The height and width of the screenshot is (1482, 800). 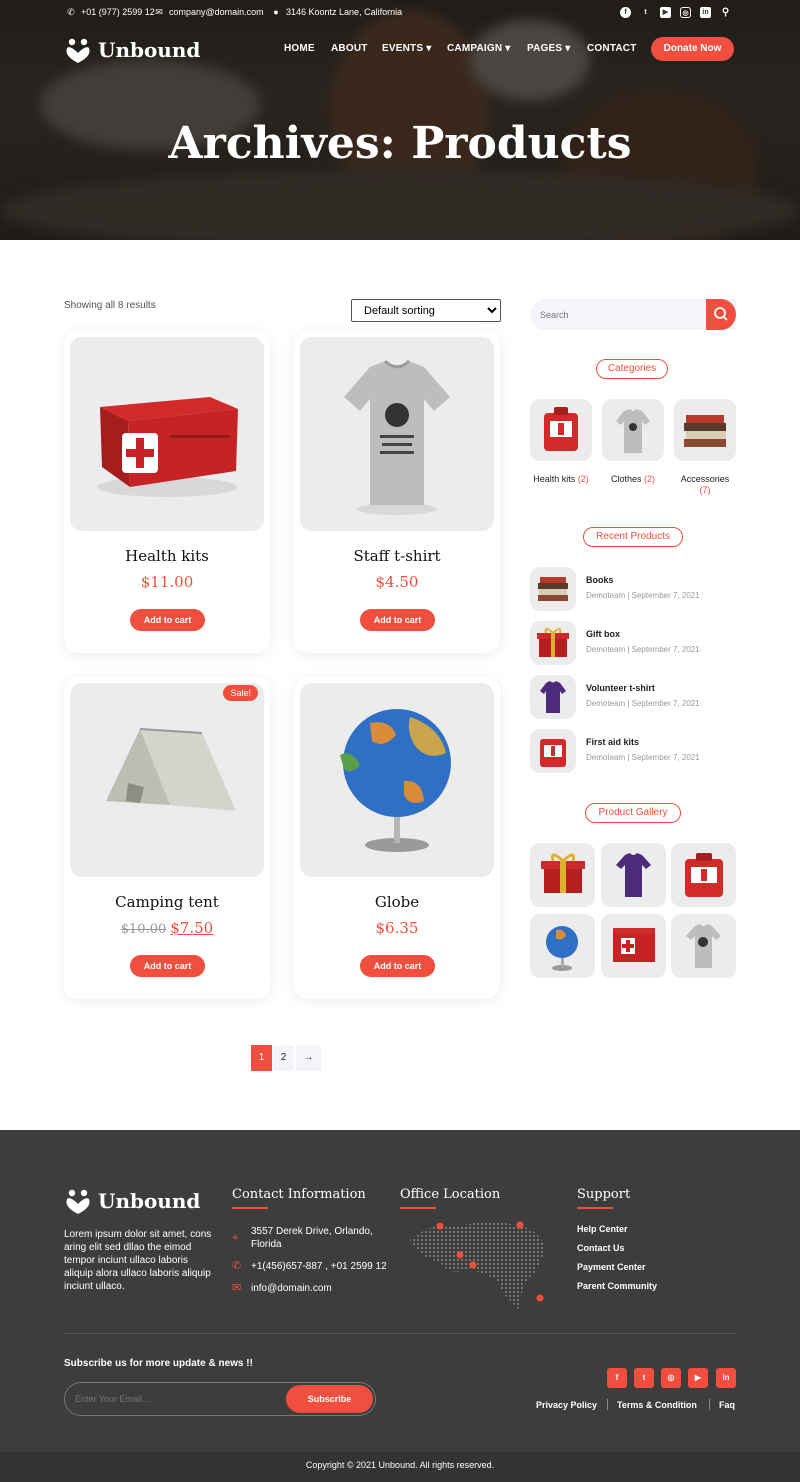 I want to click on donate-button: Donate Now, so click(x=692, y=49).